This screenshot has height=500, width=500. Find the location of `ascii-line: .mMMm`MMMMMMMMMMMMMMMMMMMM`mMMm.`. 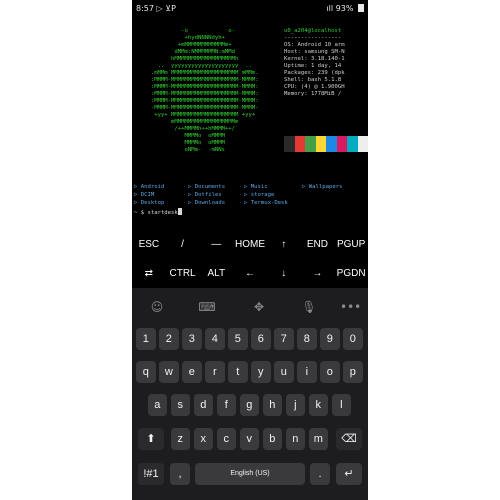

ascii-line: .mMMm`MMMMMMMMMMMMMMMMMMMM`mMMm. is located at coordinates (196, 73).